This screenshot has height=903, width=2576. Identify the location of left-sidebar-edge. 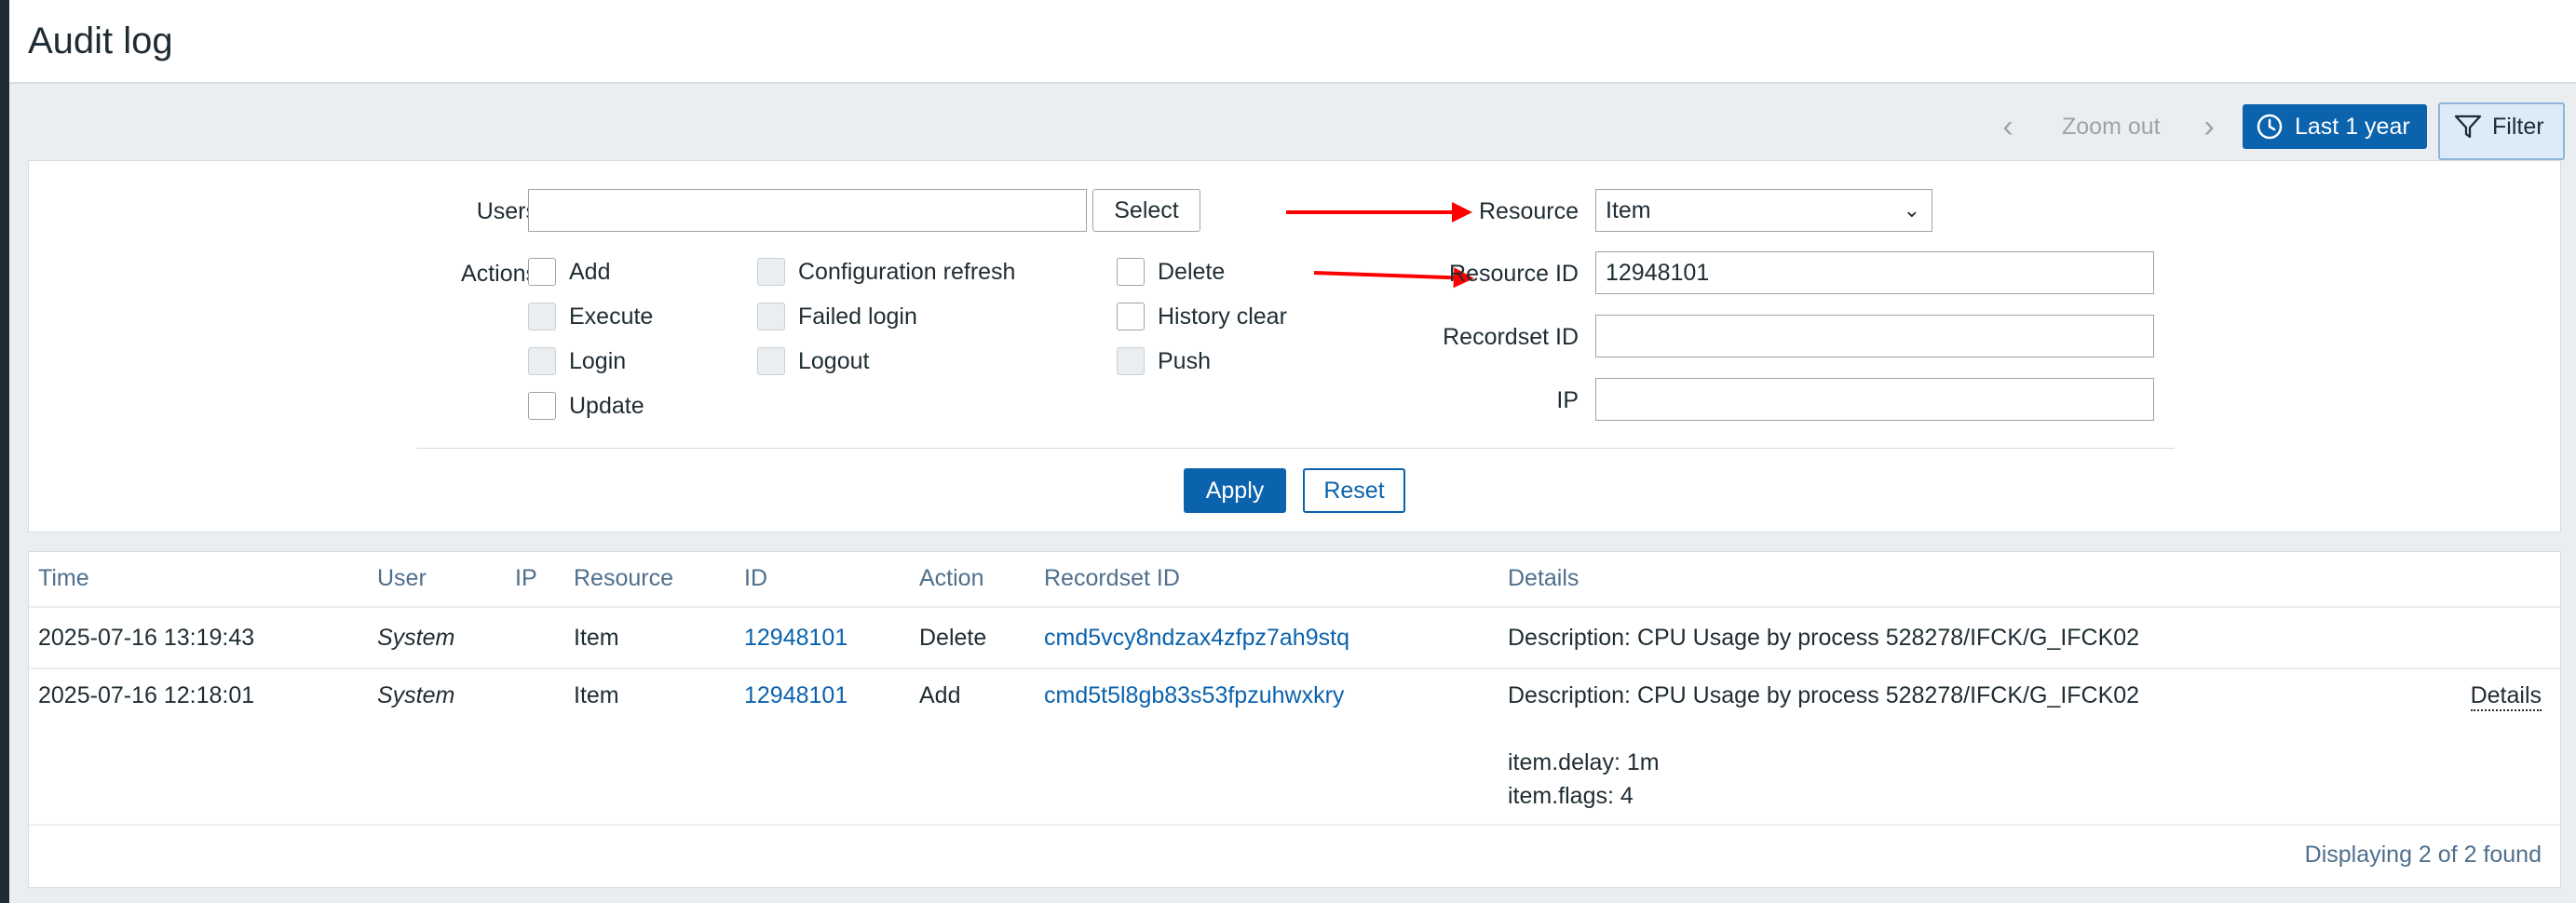
(4, 451).